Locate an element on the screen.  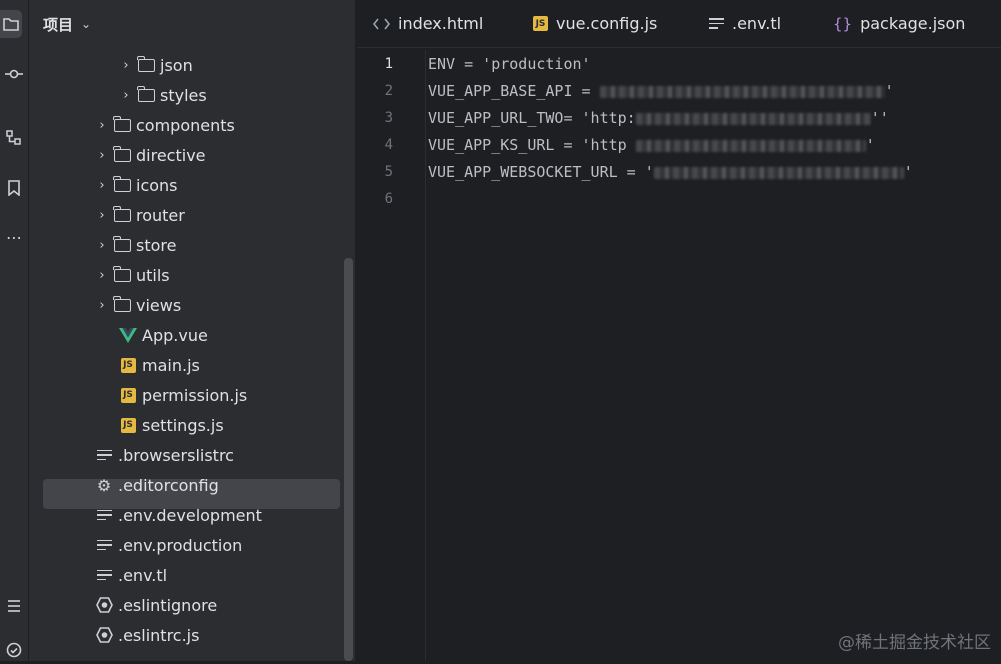
tree-item-label: utils is located at coordinates (153, 275).